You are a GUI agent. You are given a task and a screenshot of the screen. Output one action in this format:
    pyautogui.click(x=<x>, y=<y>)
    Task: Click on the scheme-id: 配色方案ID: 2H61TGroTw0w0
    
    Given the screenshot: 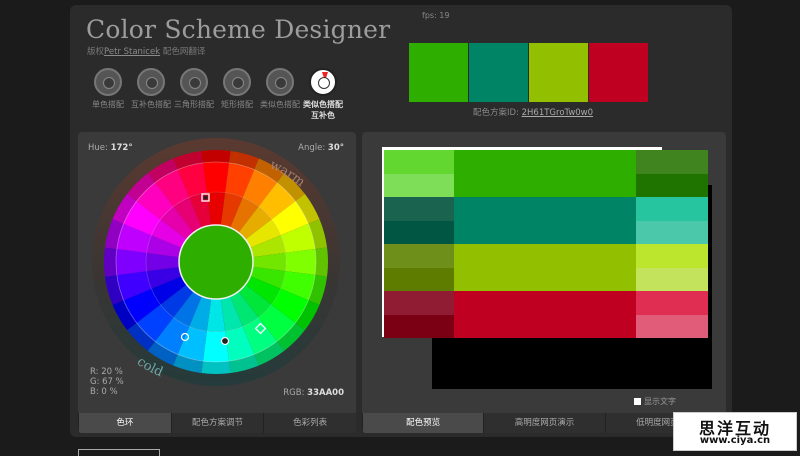 What is the action you would take?
    pyautogui.click(x=533, y=112)
    